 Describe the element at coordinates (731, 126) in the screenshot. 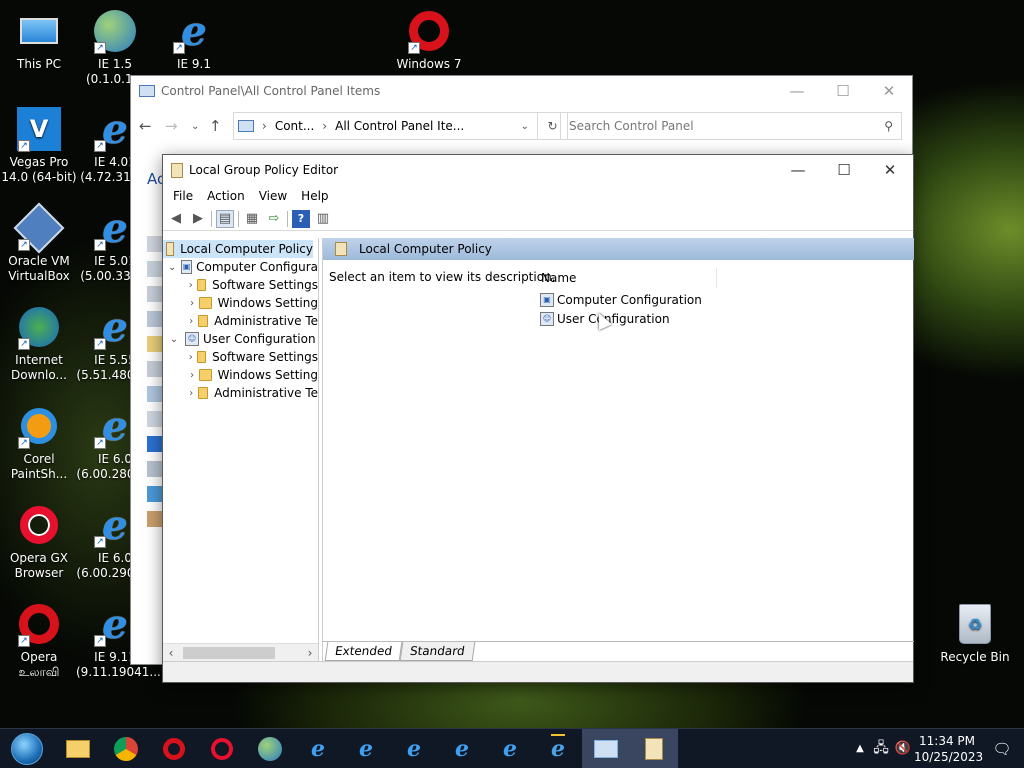

I see `search-box: Search Control Panel ⚲` at that location.